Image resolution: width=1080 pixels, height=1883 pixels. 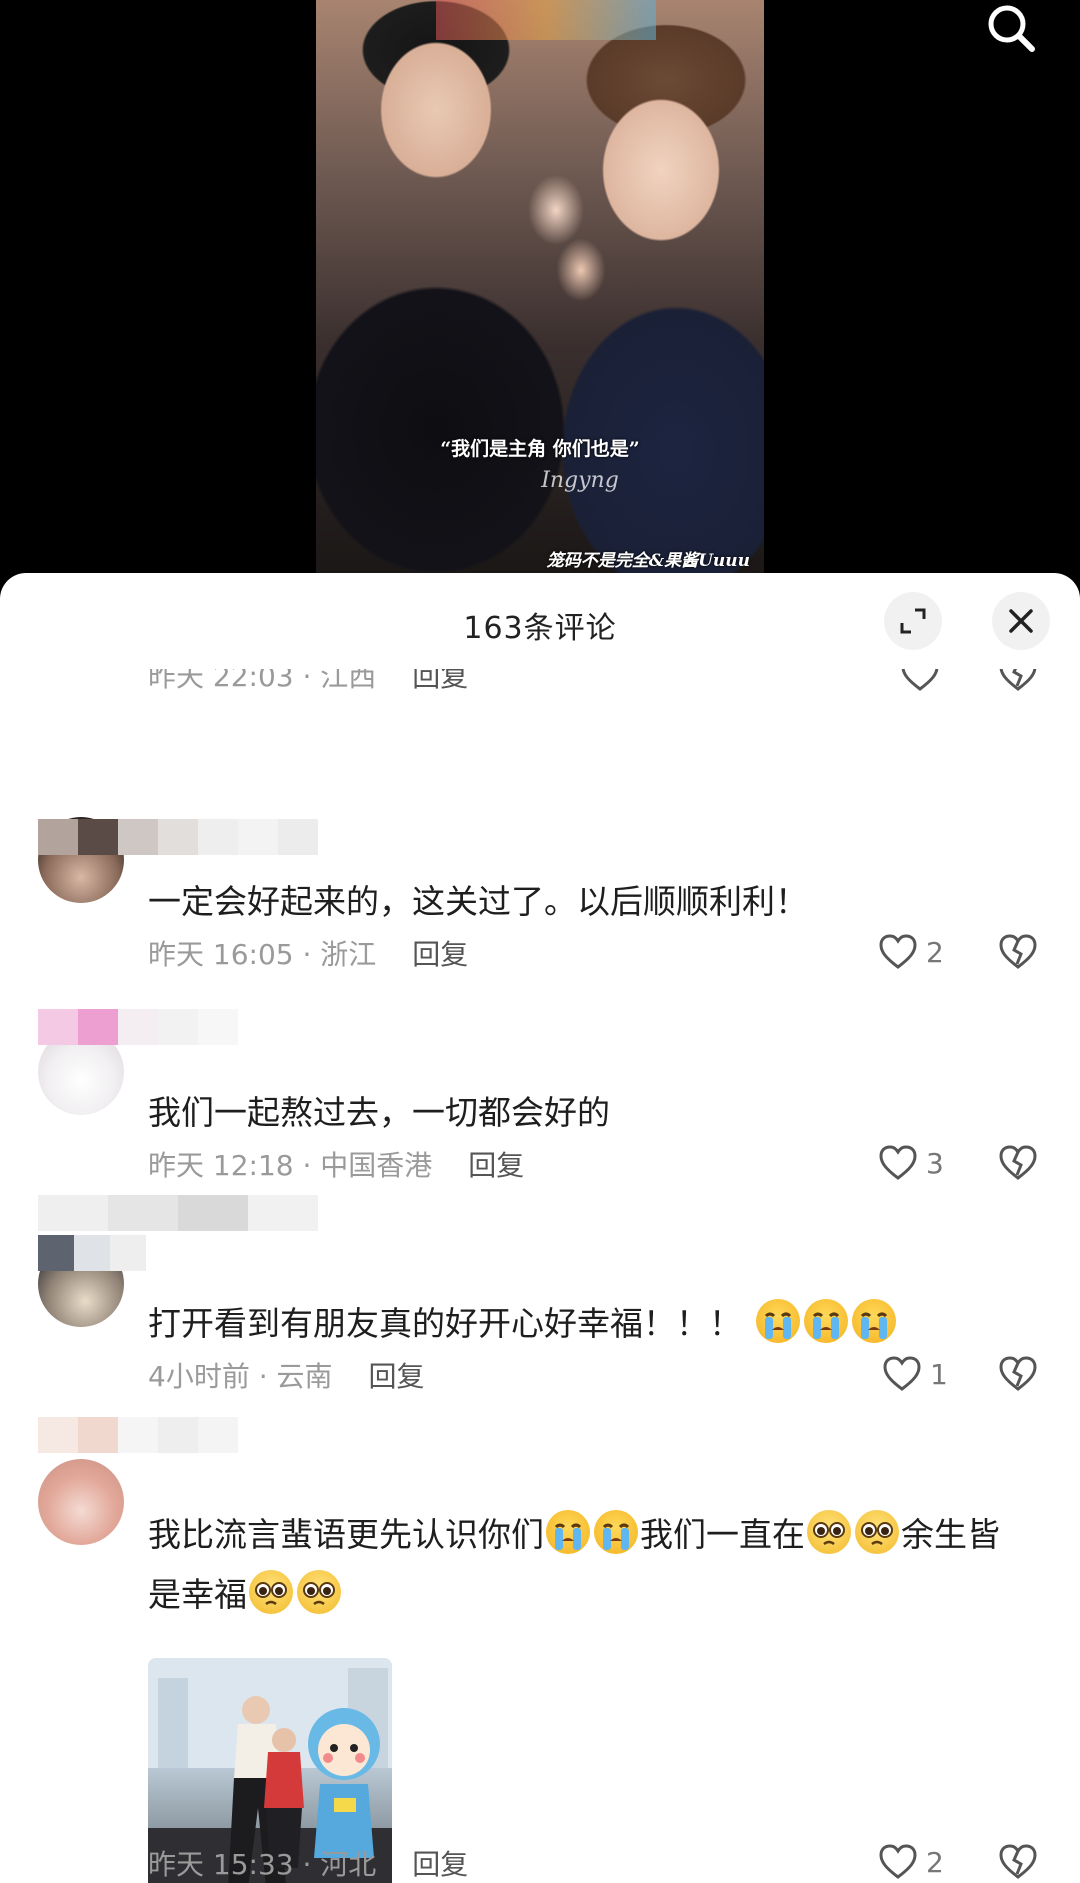 I want to click on video-signature: Ingyng, so click(x=580, y=480).